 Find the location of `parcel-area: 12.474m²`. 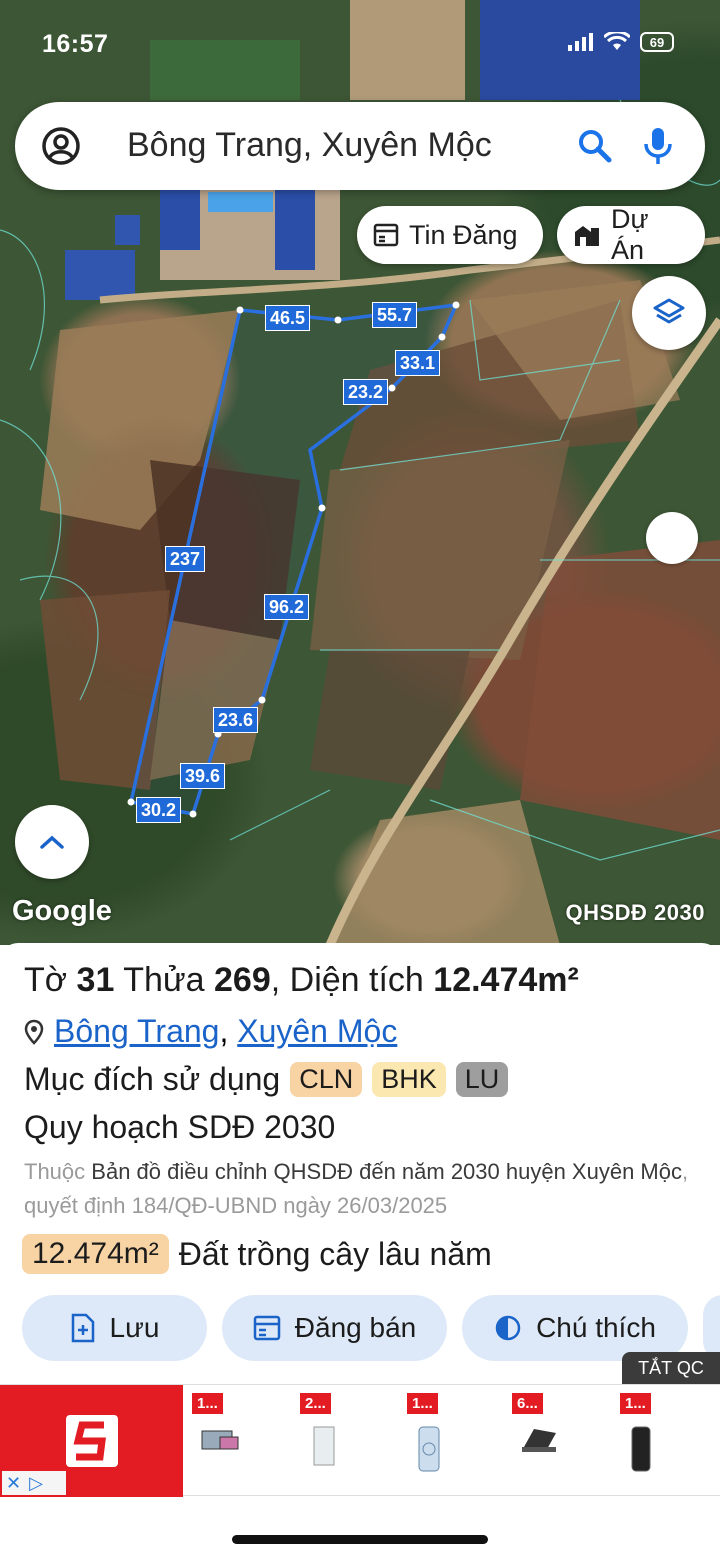

parcel-area: 12.474m² is located at coordinates (506, 980).